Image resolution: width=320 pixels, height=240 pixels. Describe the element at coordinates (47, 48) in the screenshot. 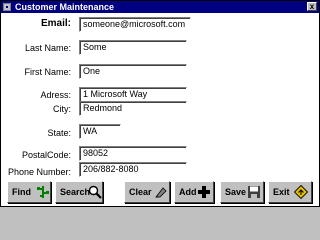

I see `last-name-label: Last Name:` at that location.